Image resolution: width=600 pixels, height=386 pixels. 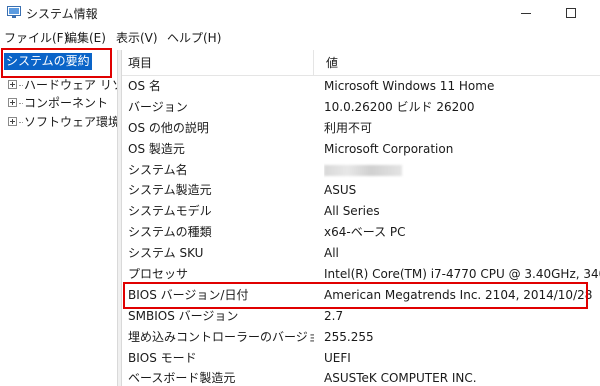 I want to click on row-value: Microsoft Windows 11 Home, so click(x=409, y=86).